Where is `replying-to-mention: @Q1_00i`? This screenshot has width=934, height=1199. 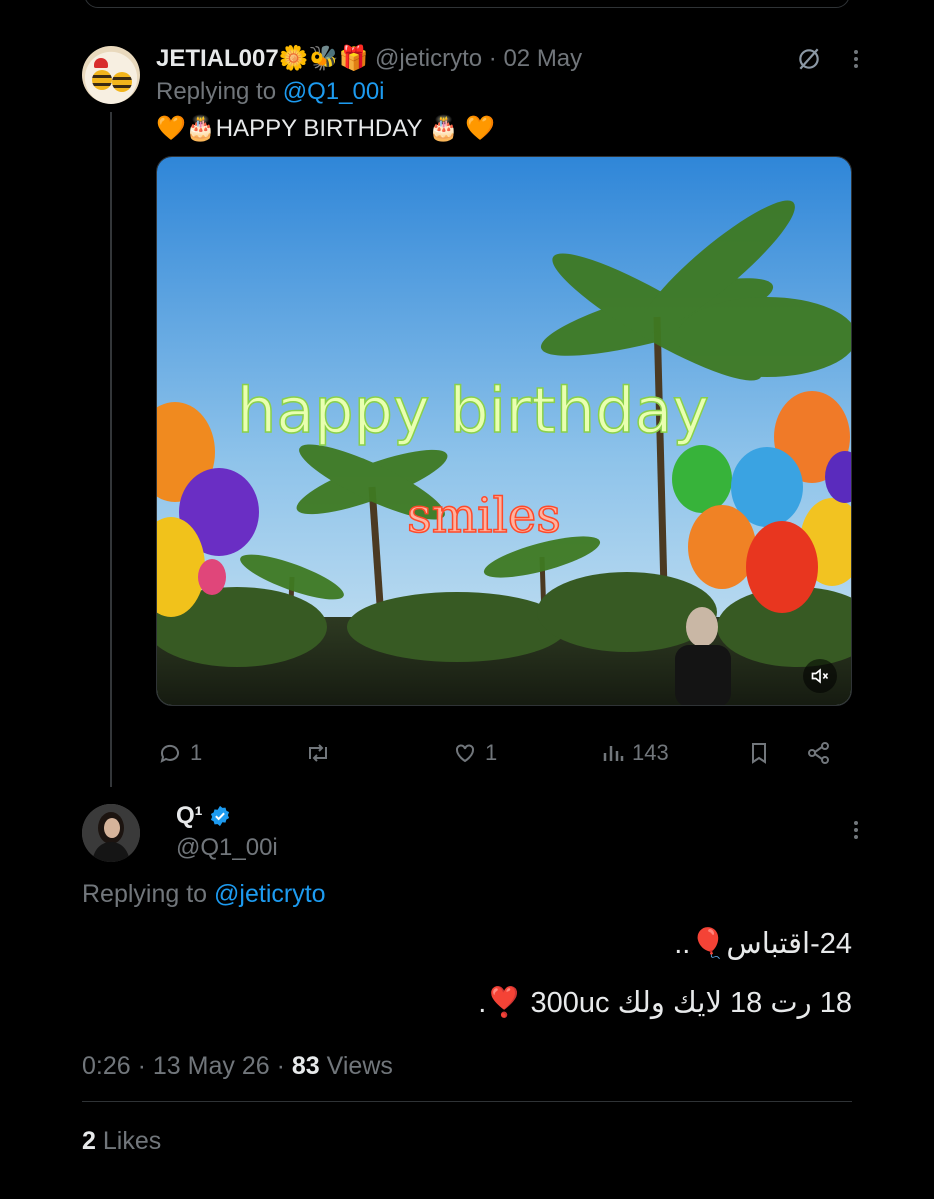 replying-to-mention: @Q1_00i is located at coordinates (334, 91).